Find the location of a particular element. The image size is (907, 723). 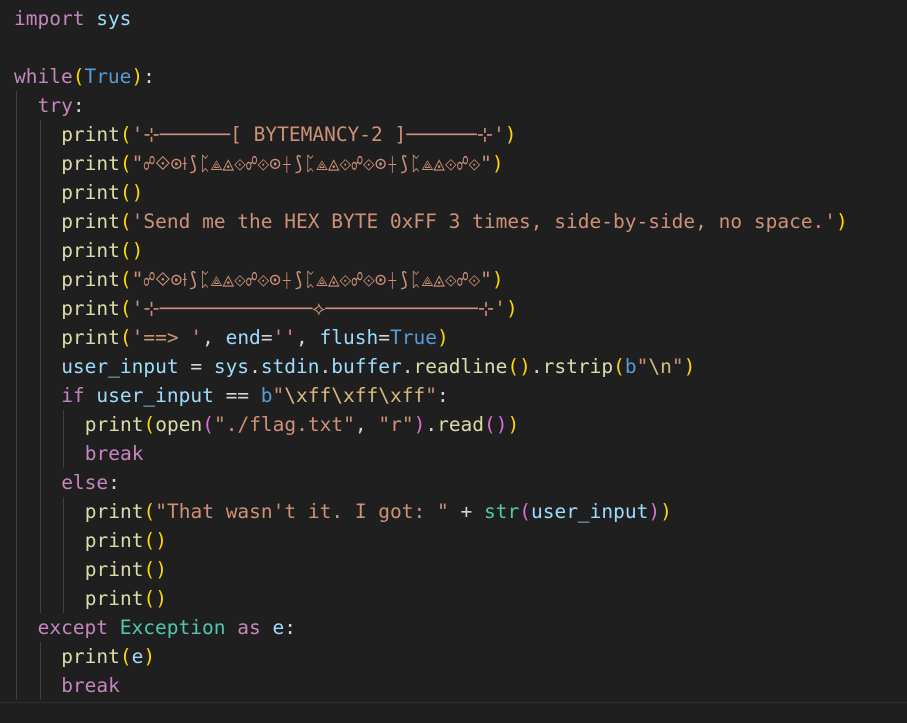

code-token: rstrip is located at coordinates (578, 366).